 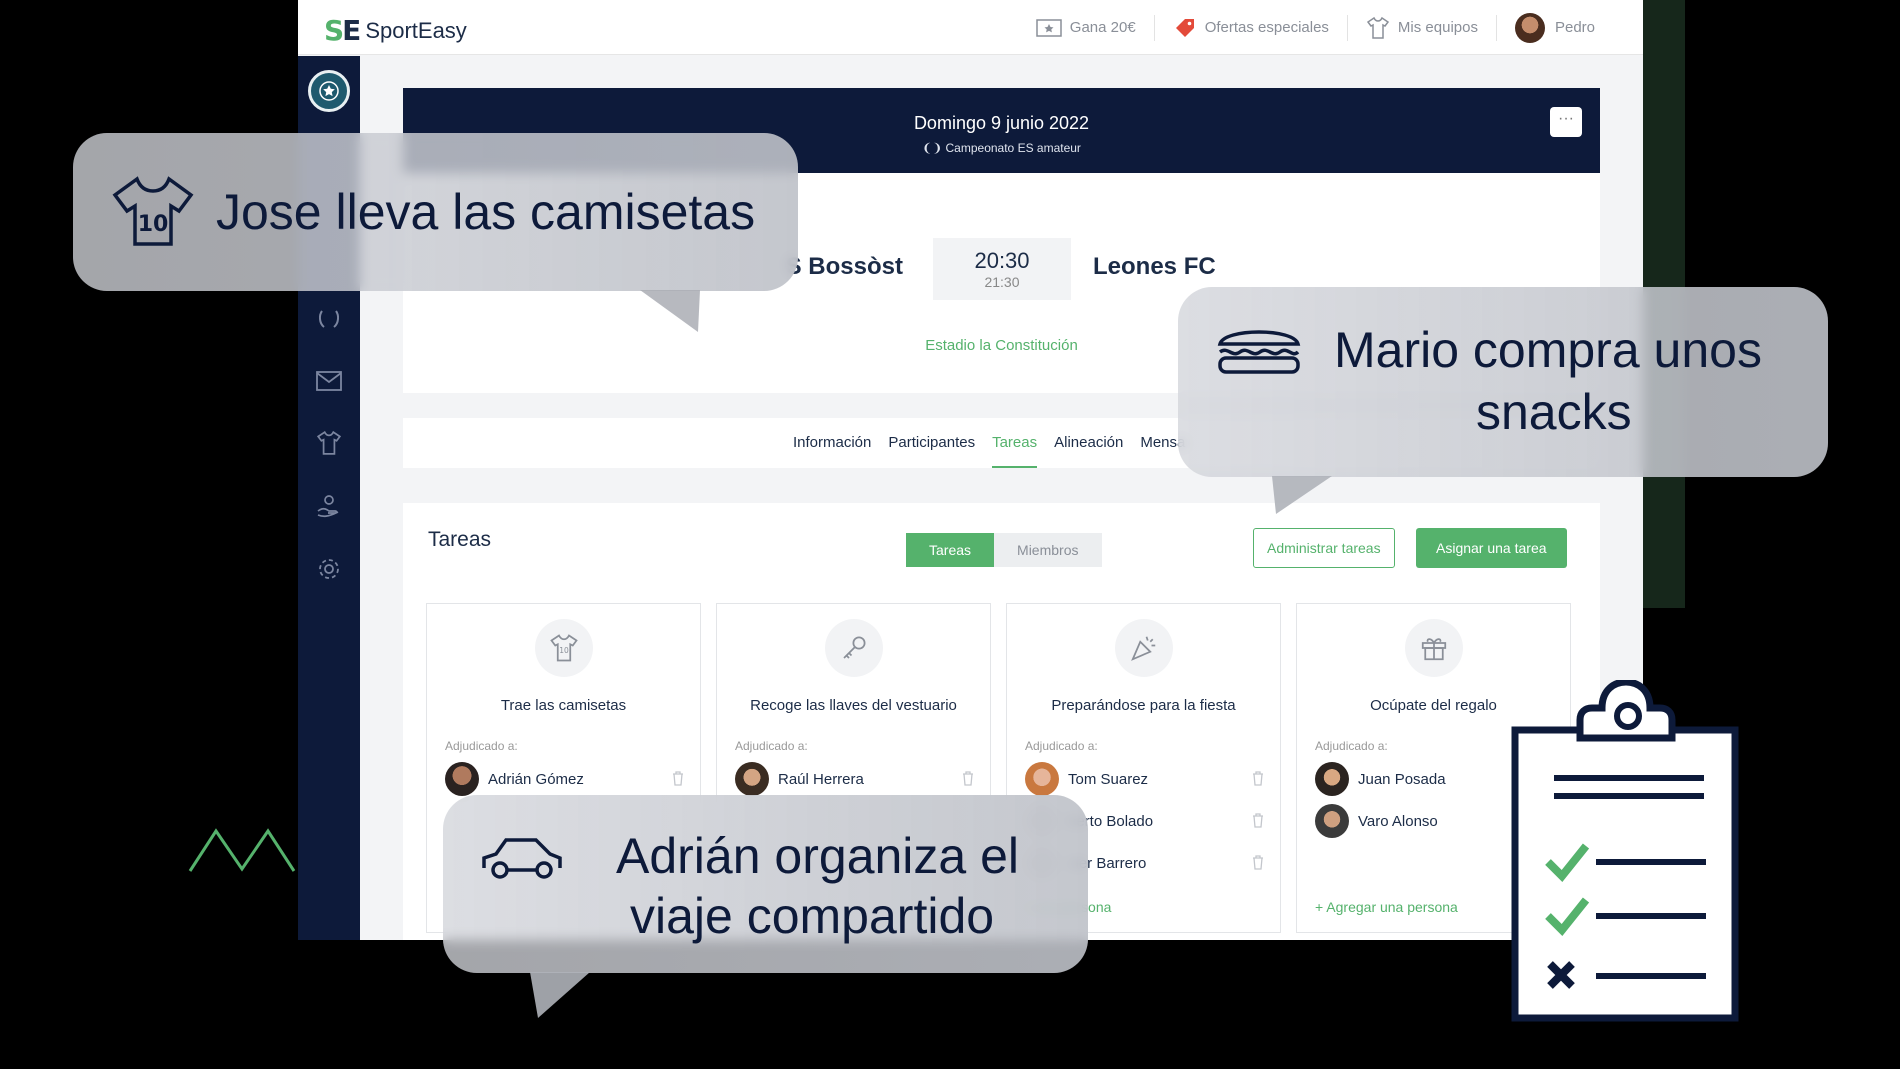 I want to click on tab-tareas: Tareas, so click(x=1015, y=443).